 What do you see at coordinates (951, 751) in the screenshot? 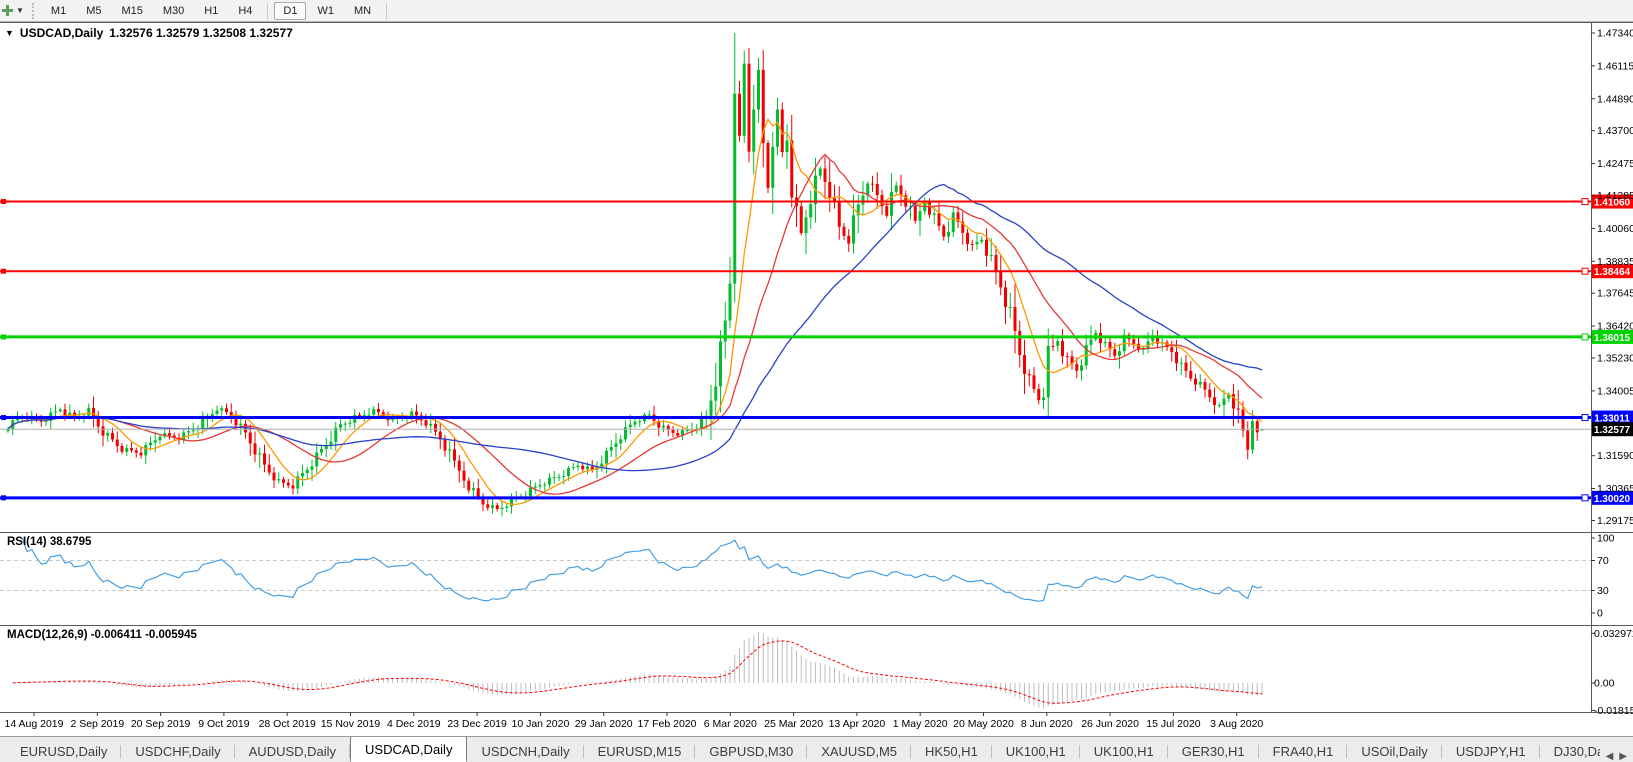
I see `chart-tab-hk50-h1: HK50,H1` at bounding box center [951, 751].